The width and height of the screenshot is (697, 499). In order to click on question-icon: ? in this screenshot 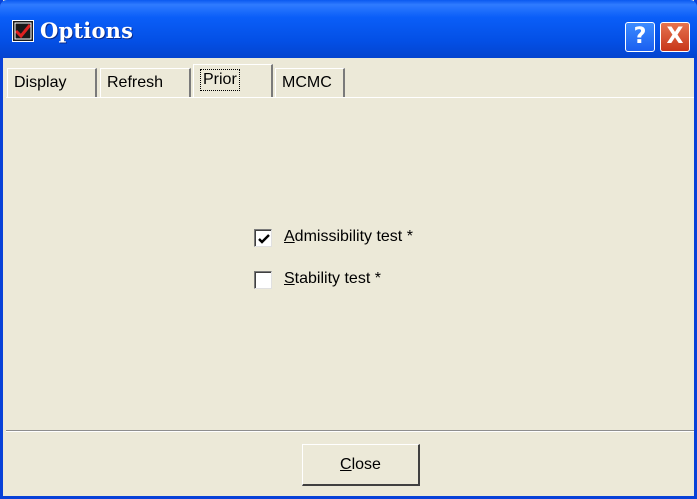, I will do `click(640, 36)`.